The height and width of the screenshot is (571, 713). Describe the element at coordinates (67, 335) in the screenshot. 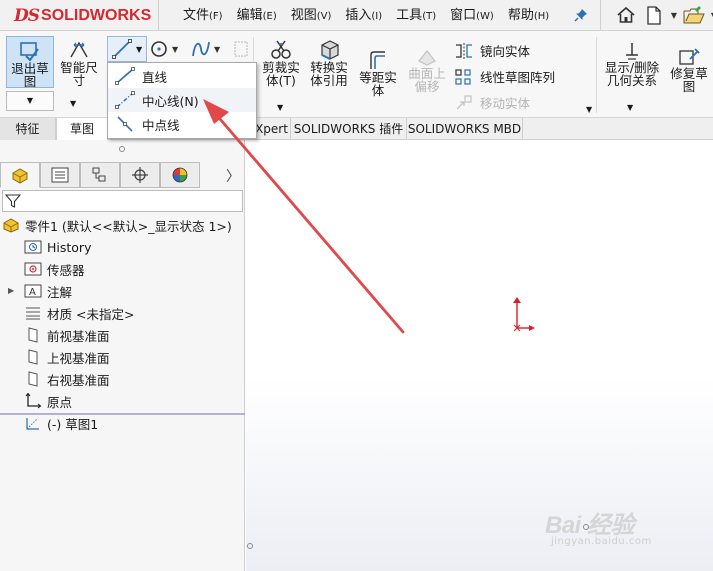

I see `tree-node-front-plane: 前视基准面` at that location.